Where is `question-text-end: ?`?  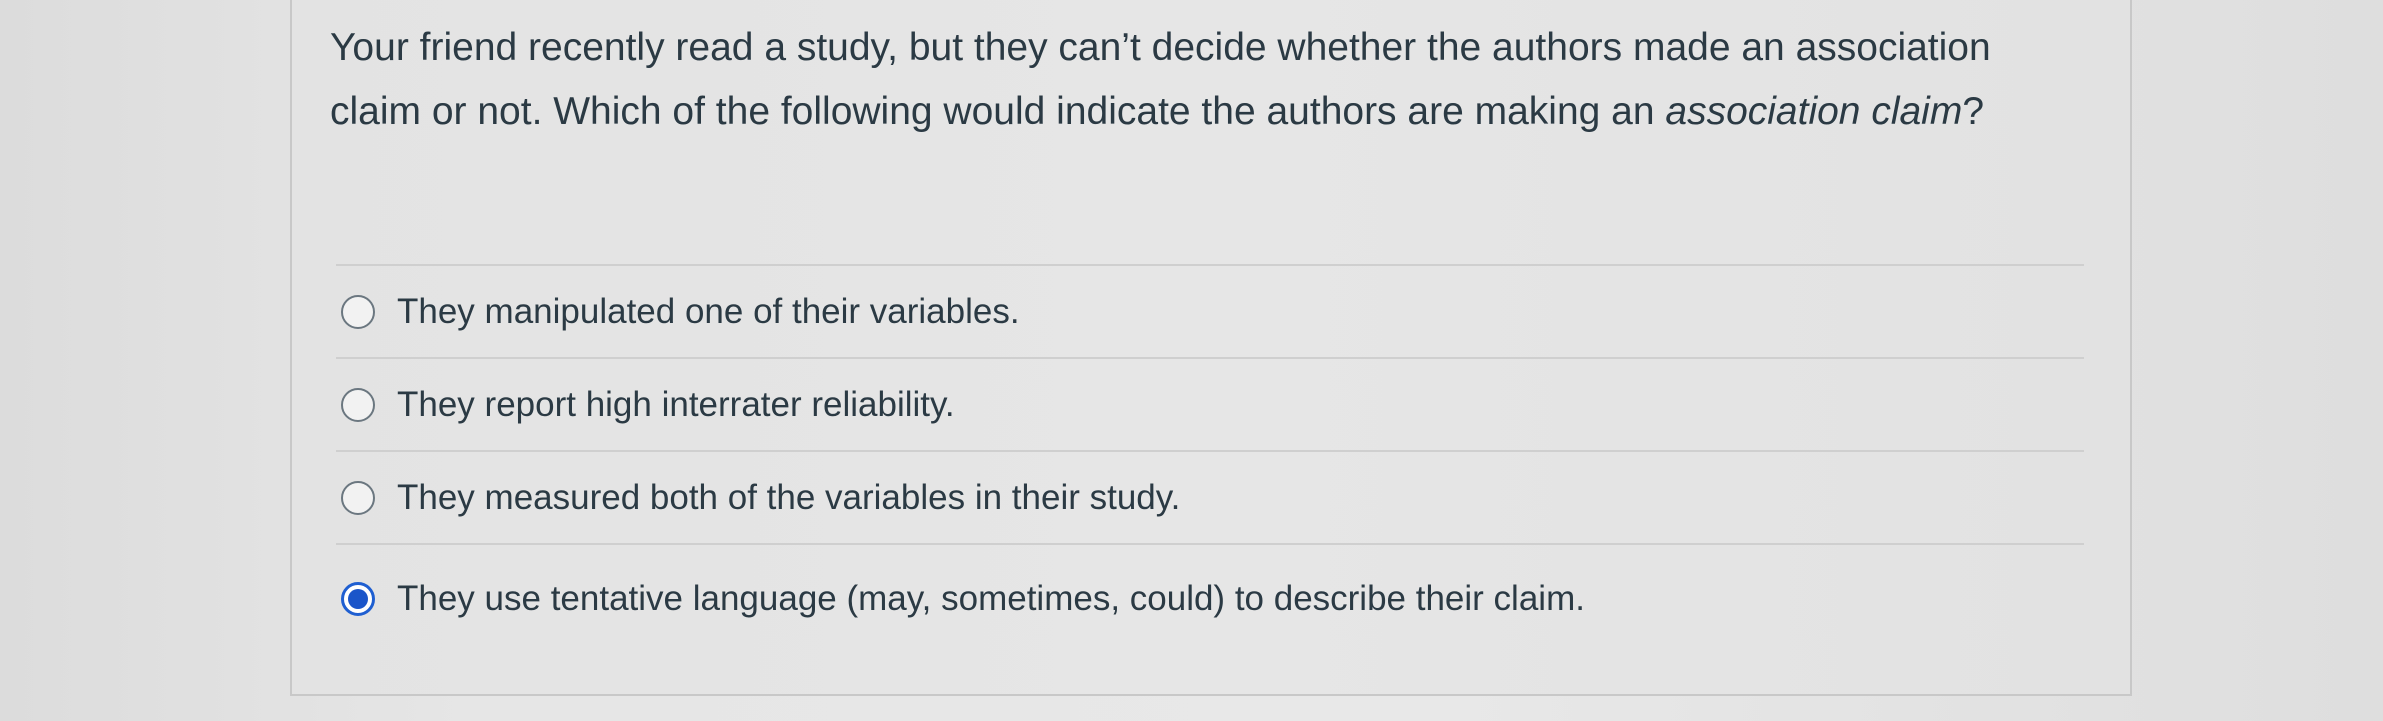 question-text-end: ? is located at coordinates (1973, 111).